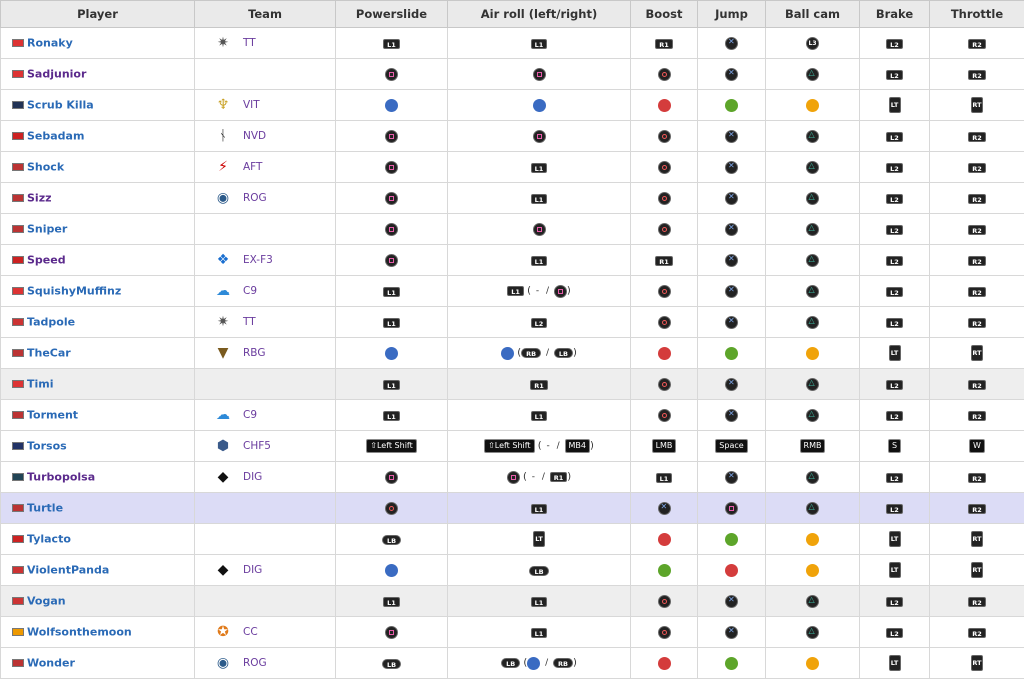 The image size is (1024, 679). I want to click on header-ball-cam: Ball cam, so click(813, 14).